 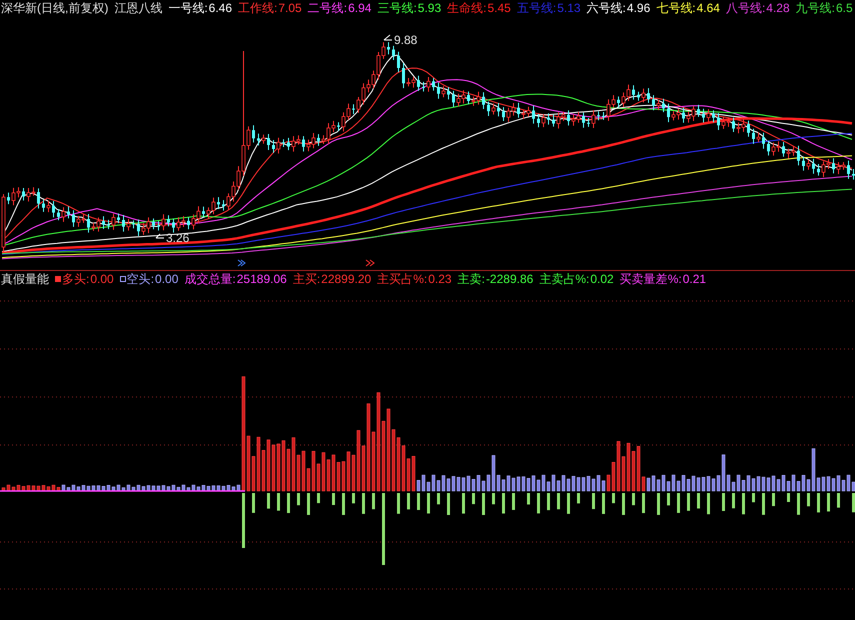 I want to click on line-value: 4.28, so click(x=778, y=8).